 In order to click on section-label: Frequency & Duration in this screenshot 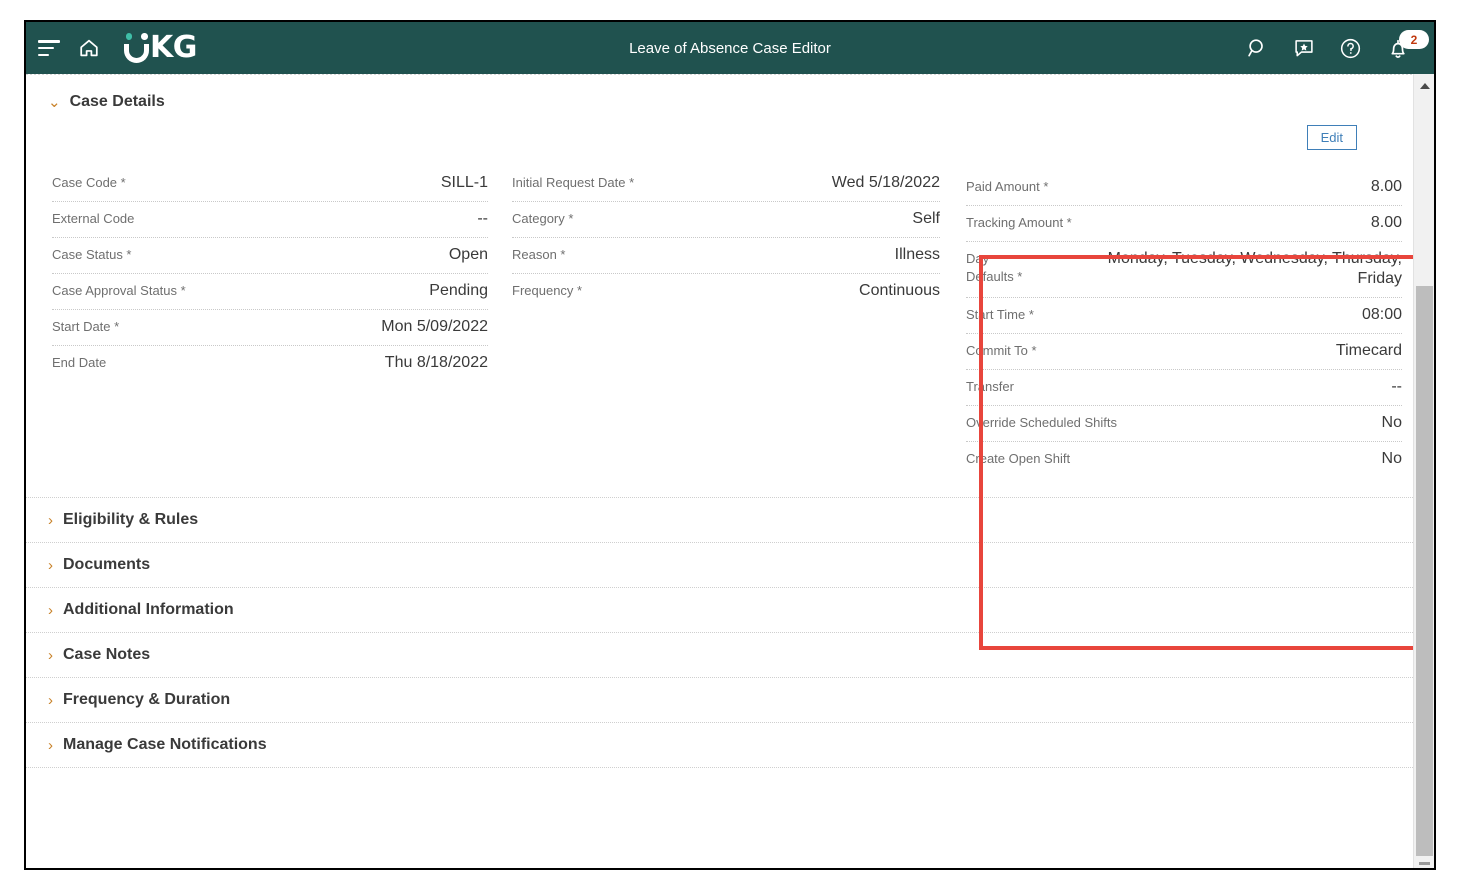, I will do `click(147, 699)`.